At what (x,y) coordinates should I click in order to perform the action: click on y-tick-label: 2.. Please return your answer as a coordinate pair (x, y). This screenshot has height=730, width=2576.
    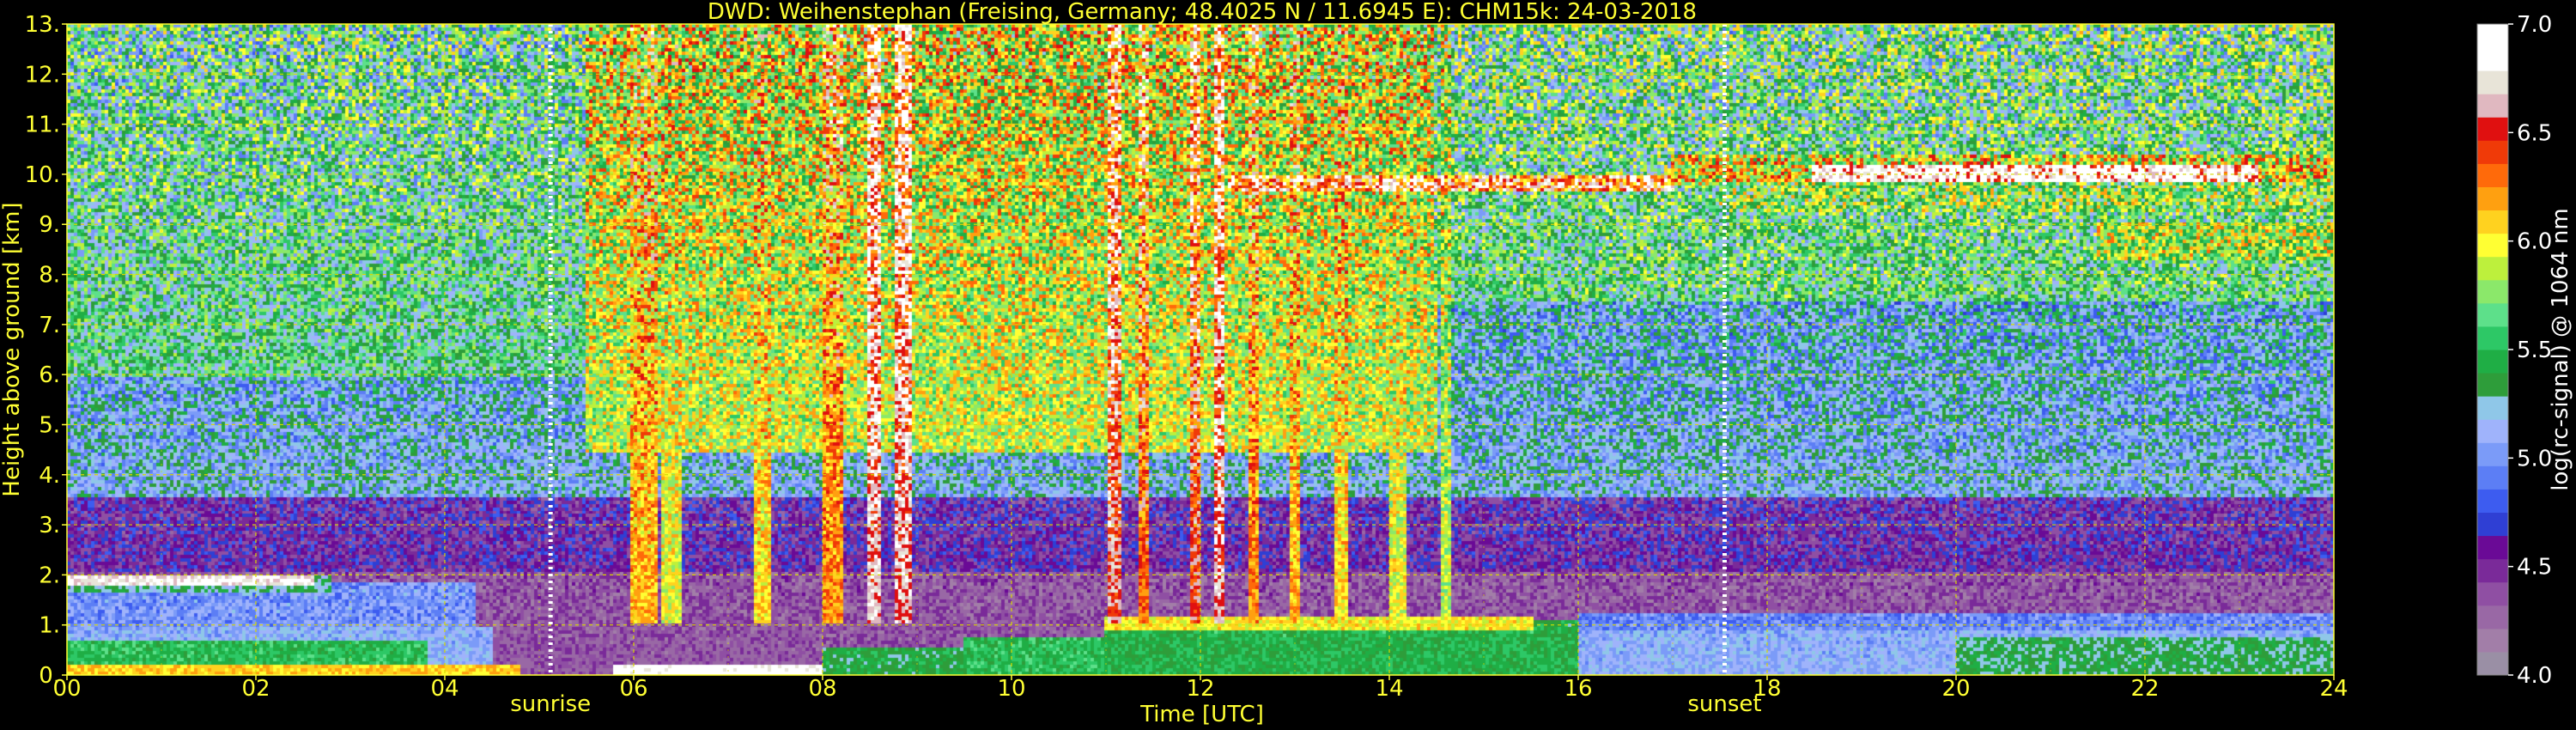
    Looking at the image, I should click on (49, 575).